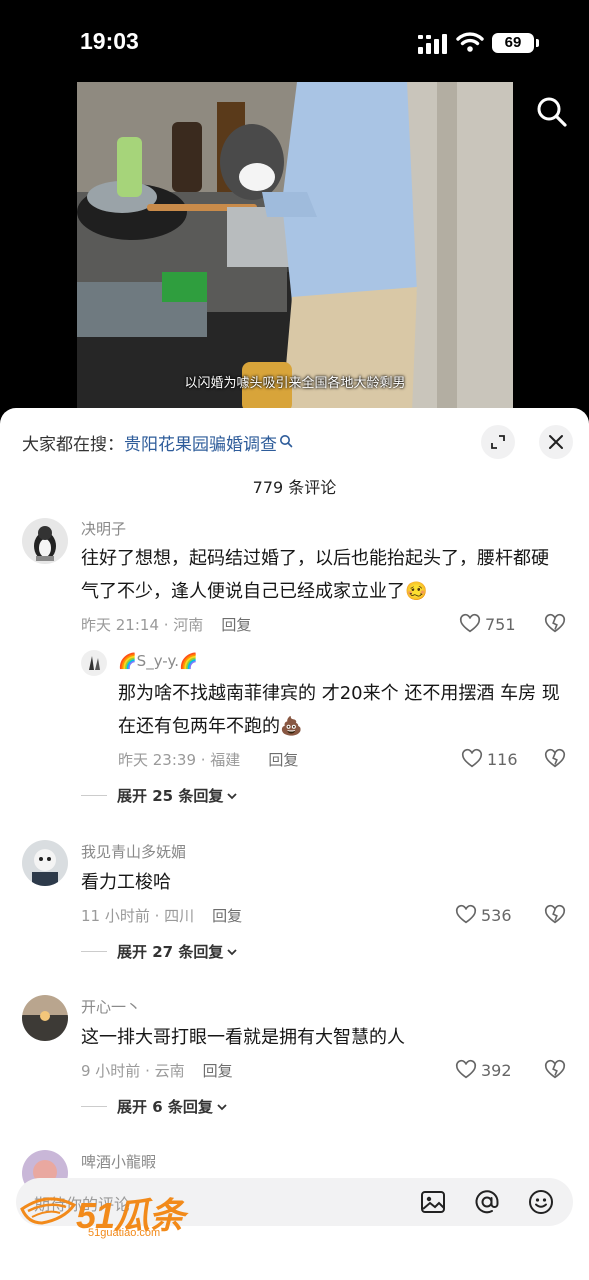 This screenshot has height=1280, width=589. I want to click on hot-search-prefix: 大家都在搜：, so click(73, 445).